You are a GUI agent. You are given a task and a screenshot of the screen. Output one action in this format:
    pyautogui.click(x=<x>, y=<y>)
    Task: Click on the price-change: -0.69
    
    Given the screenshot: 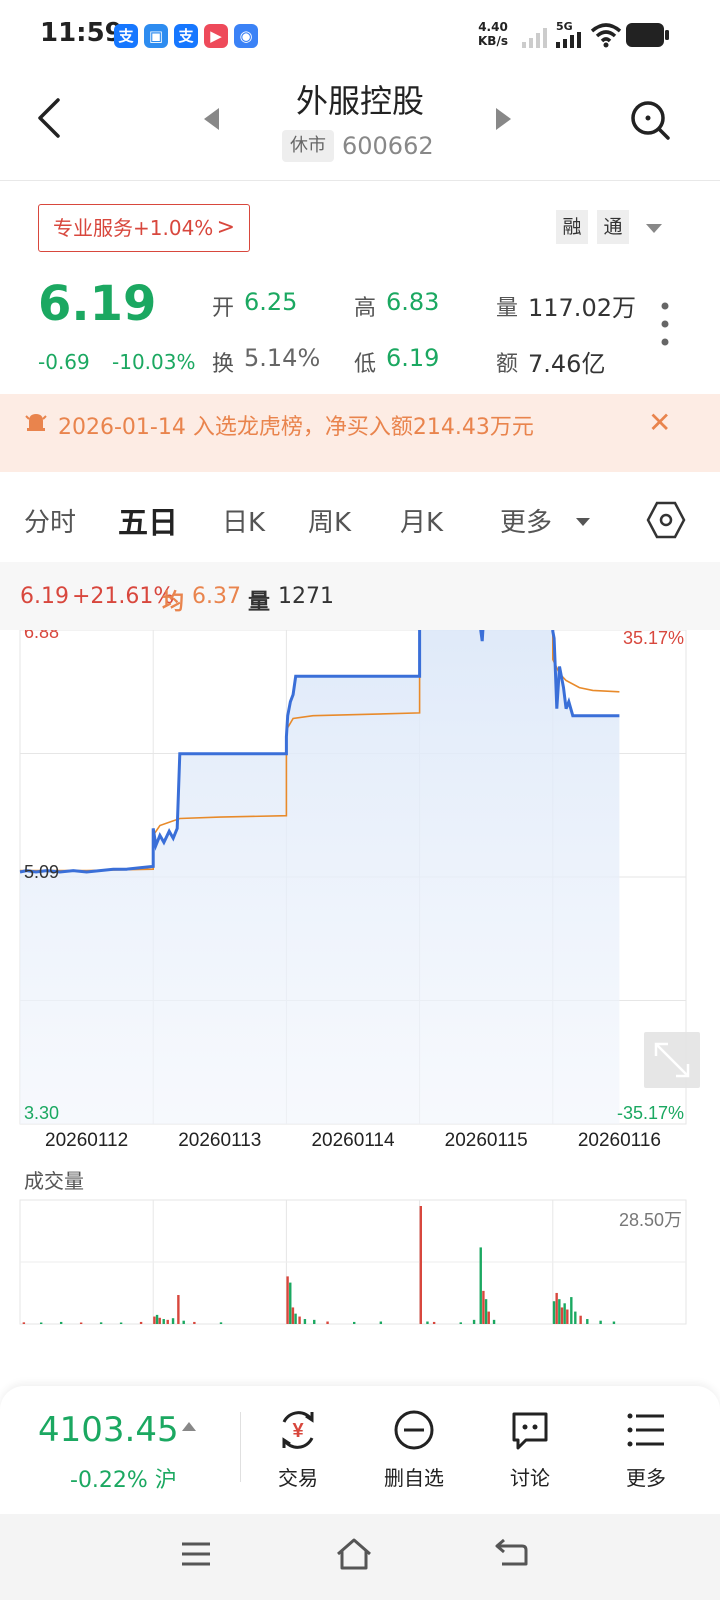 What is the action you would take?
    pyautogui.click(x=64, y=362)
    